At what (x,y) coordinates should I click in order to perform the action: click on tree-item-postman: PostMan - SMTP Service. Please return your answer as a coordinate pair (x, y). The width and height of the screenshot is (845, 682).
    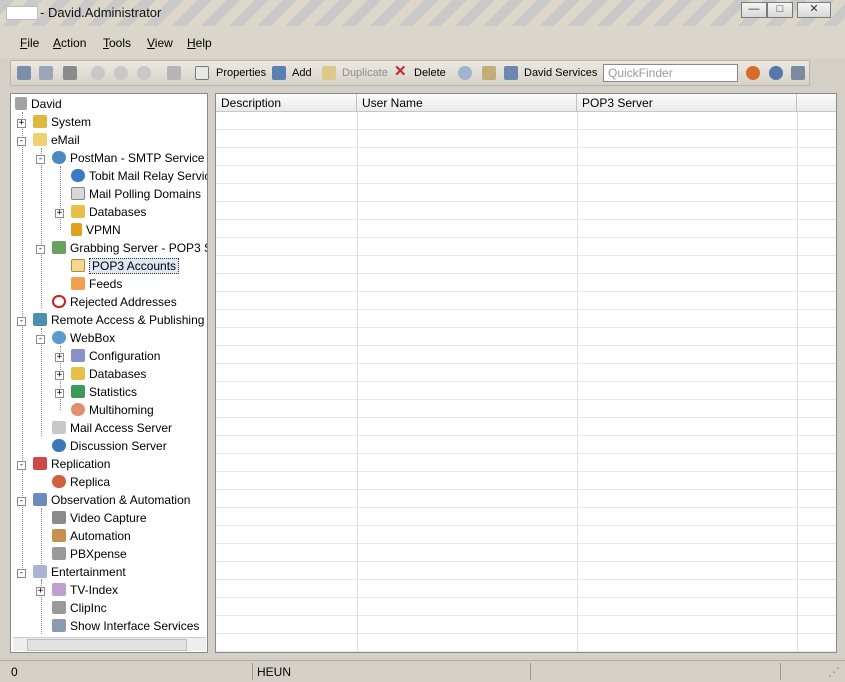
    Looking at the image, I should click on (128, 158).